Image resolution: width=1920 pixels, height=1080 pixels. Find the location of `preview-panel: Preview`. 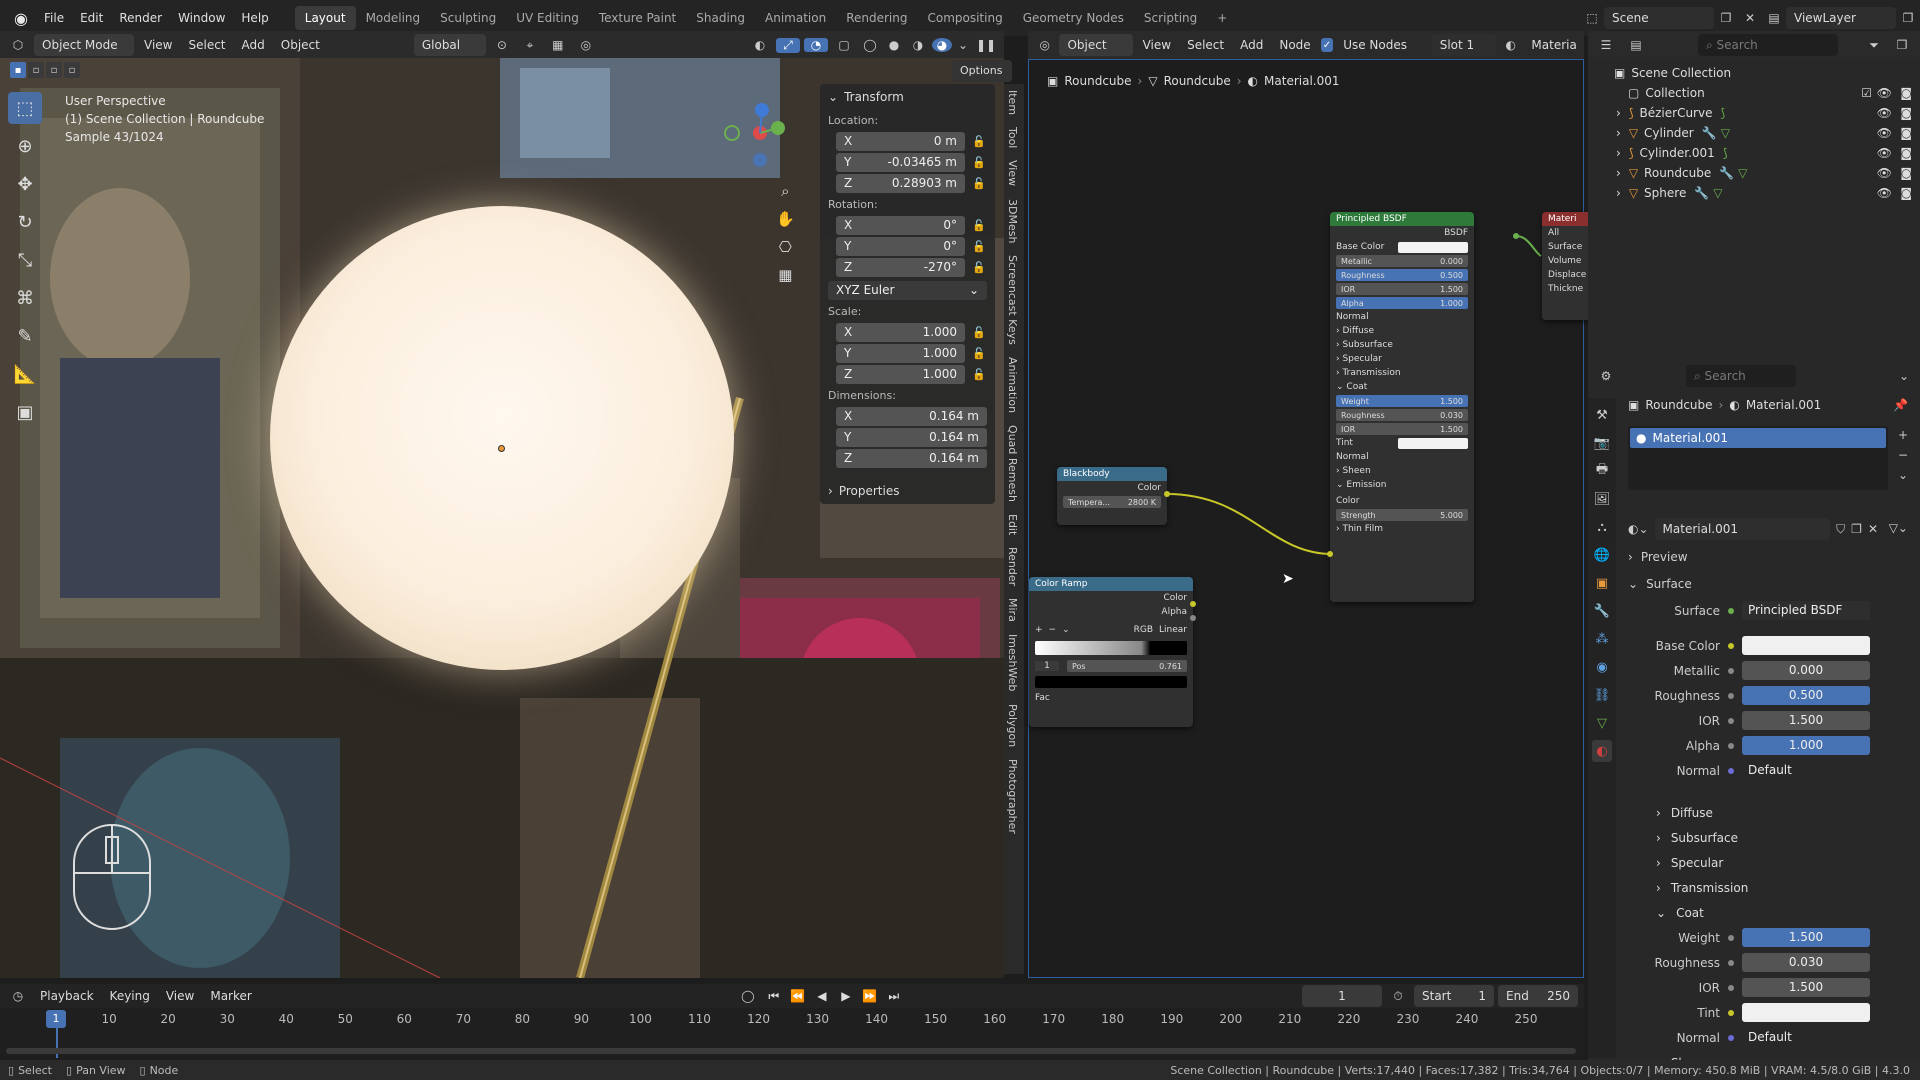

preview-panel: Preview is located at coordinates (1664, 557).